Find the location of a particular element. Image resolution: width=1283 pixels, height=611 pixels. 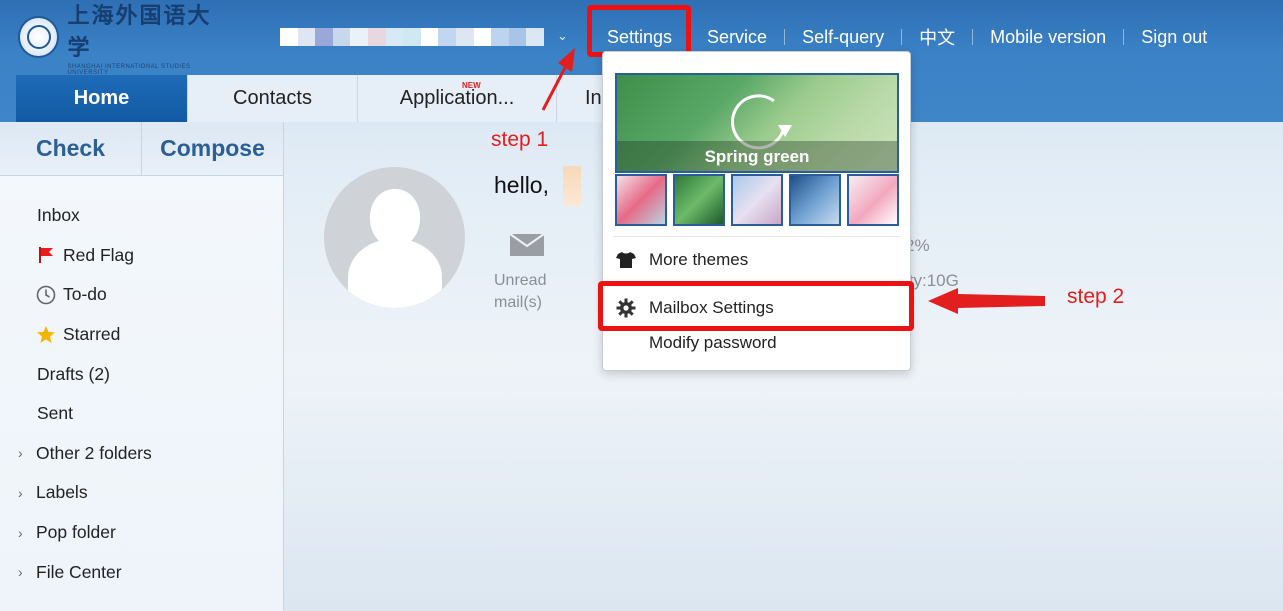

step1-label: step 1 is located at coordinates (520, 139).